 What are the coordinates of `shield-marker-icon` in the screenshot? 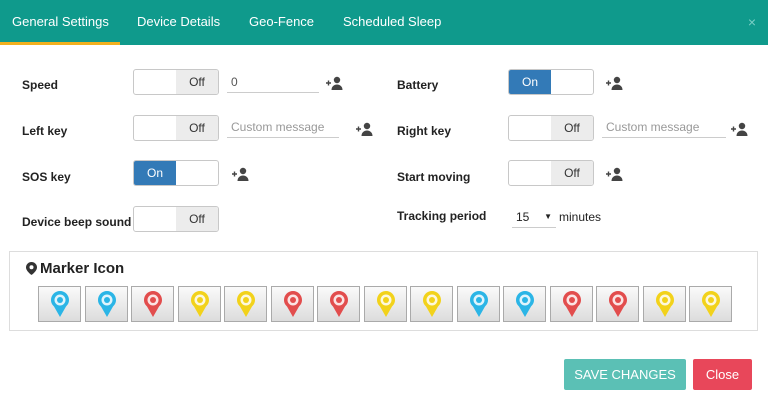 It's located at (292, 304).